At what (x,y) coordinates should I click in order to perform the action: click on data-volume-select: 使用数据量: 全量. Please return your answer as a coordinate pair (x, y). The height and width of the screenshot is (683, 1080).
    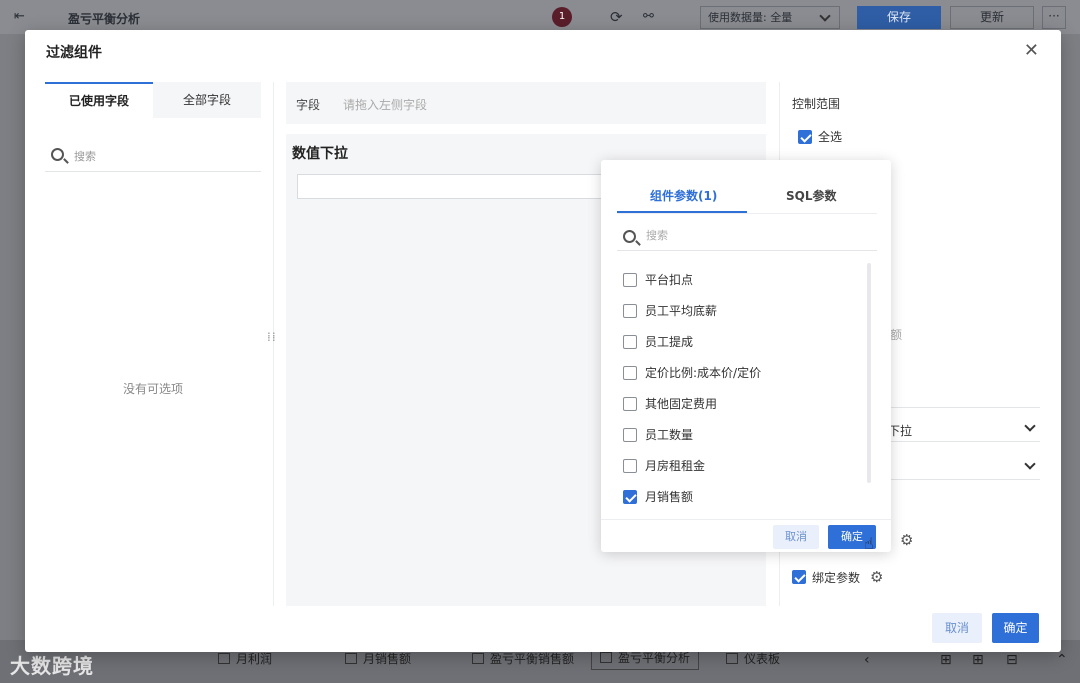
    Looking at the image, I should click on (770, 17).